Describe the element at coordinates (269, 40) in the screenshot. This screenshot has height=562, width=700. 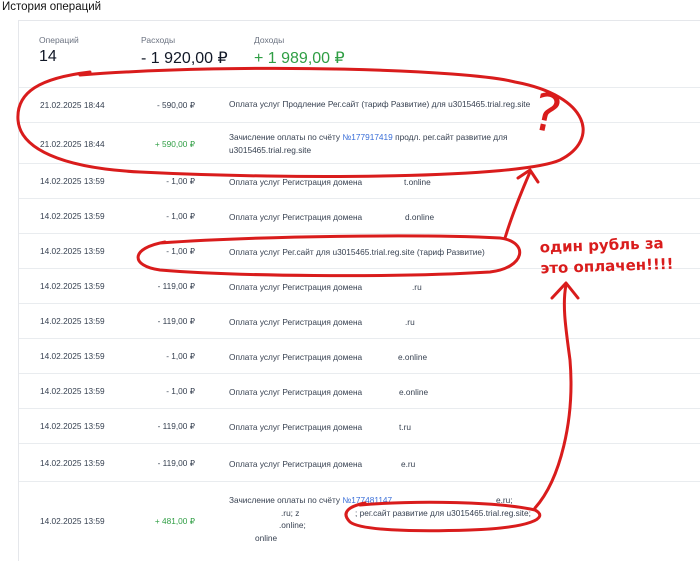
I see `income-label: Доходы` at that location.